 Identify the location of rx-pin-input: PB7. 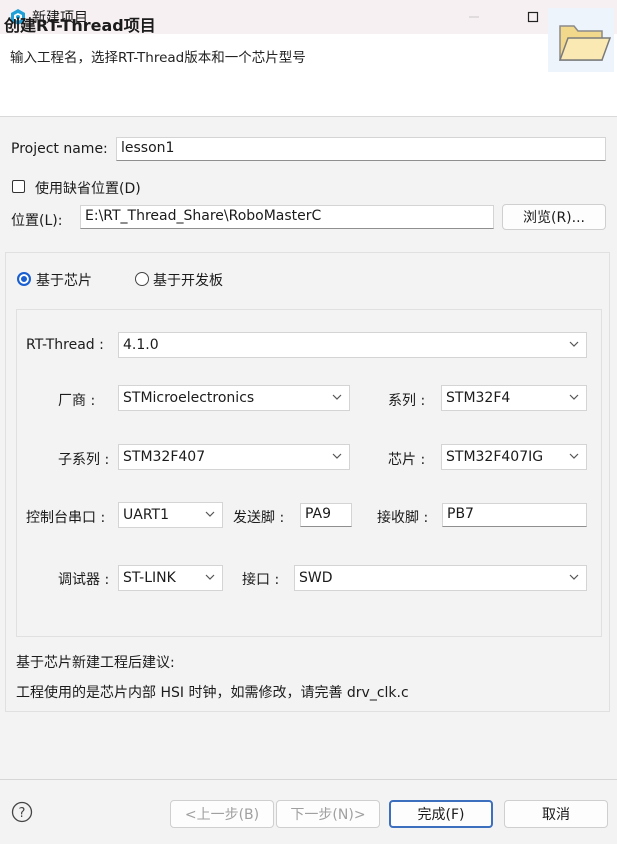
(514, 515).